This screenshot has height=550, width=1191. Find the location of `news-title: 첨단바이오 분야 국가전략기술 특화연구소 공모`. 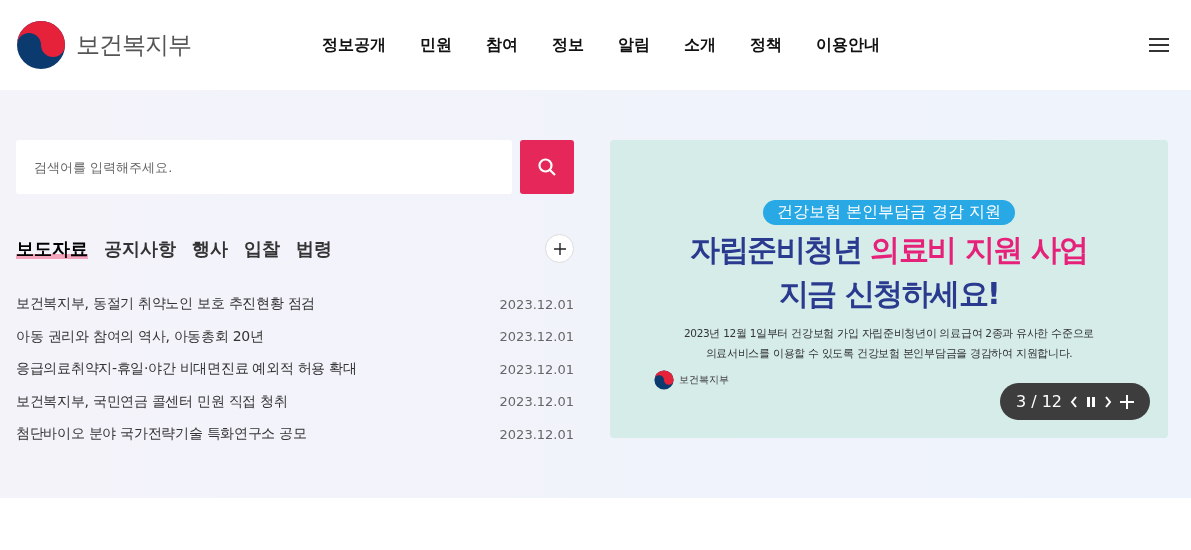

news-title: 첨단바이오 분야 국가전략기술 특화연구소 공모 is located at coordinates (258, 434).